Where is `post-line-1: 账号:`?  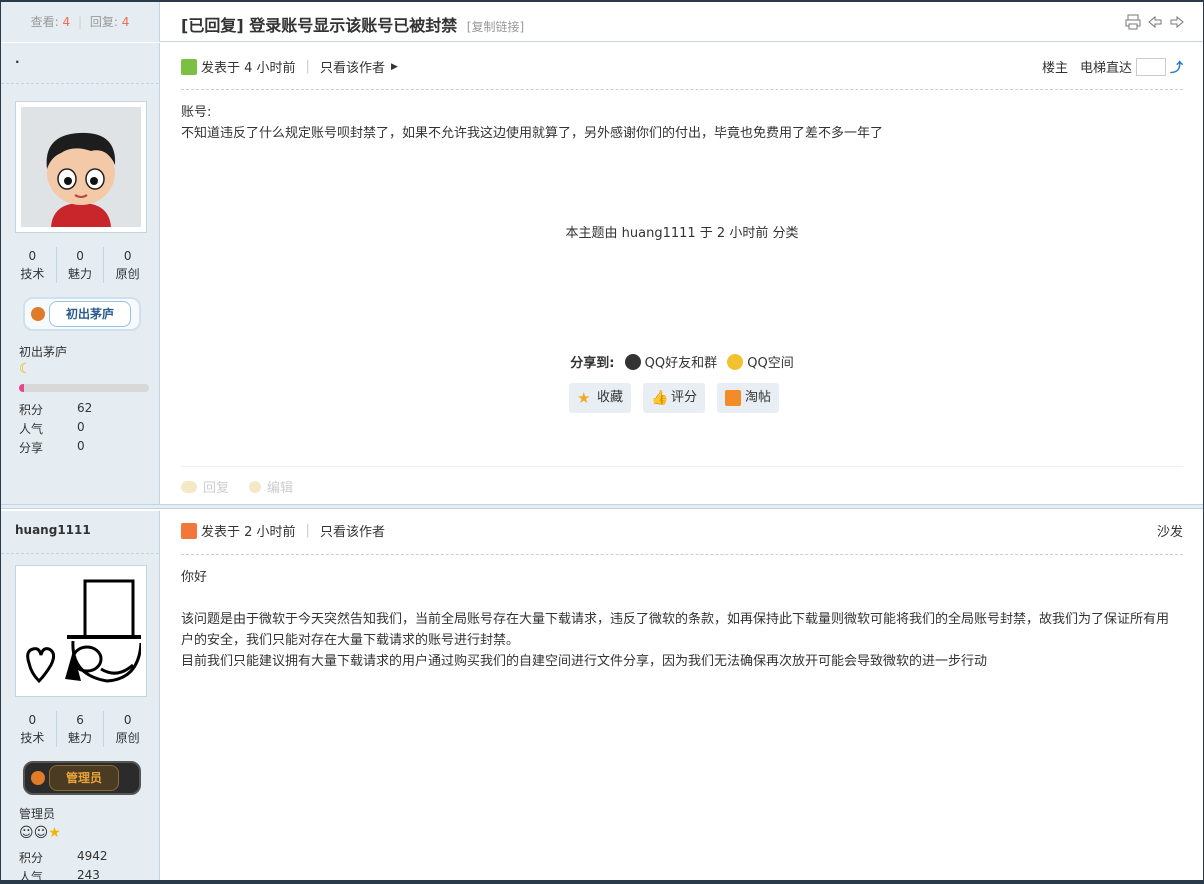
post-line-1: 账号: is located at coordinates (196, 112).